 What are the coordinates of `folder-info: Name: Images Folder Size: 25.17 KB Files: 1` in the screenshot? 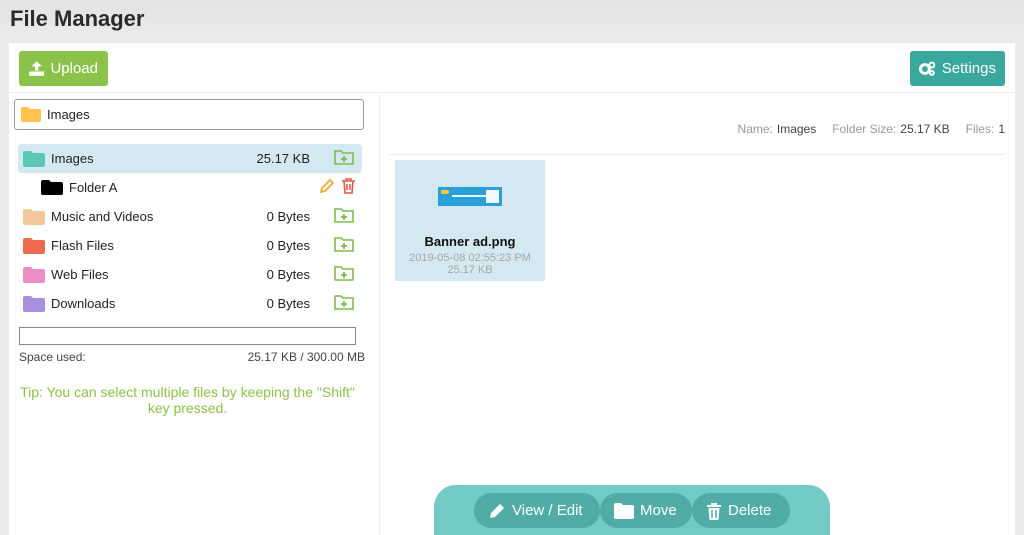 It's located at (871, 129).